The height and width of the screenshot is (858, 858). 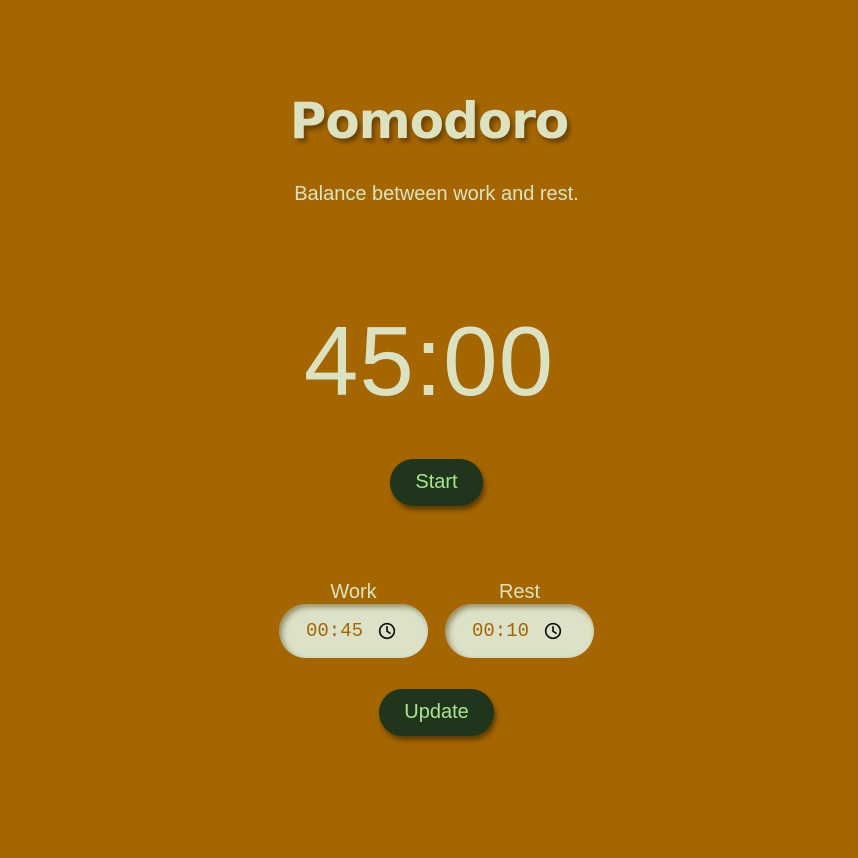 I want to click on timer-display: 45:00, so click(x=429, y=361).